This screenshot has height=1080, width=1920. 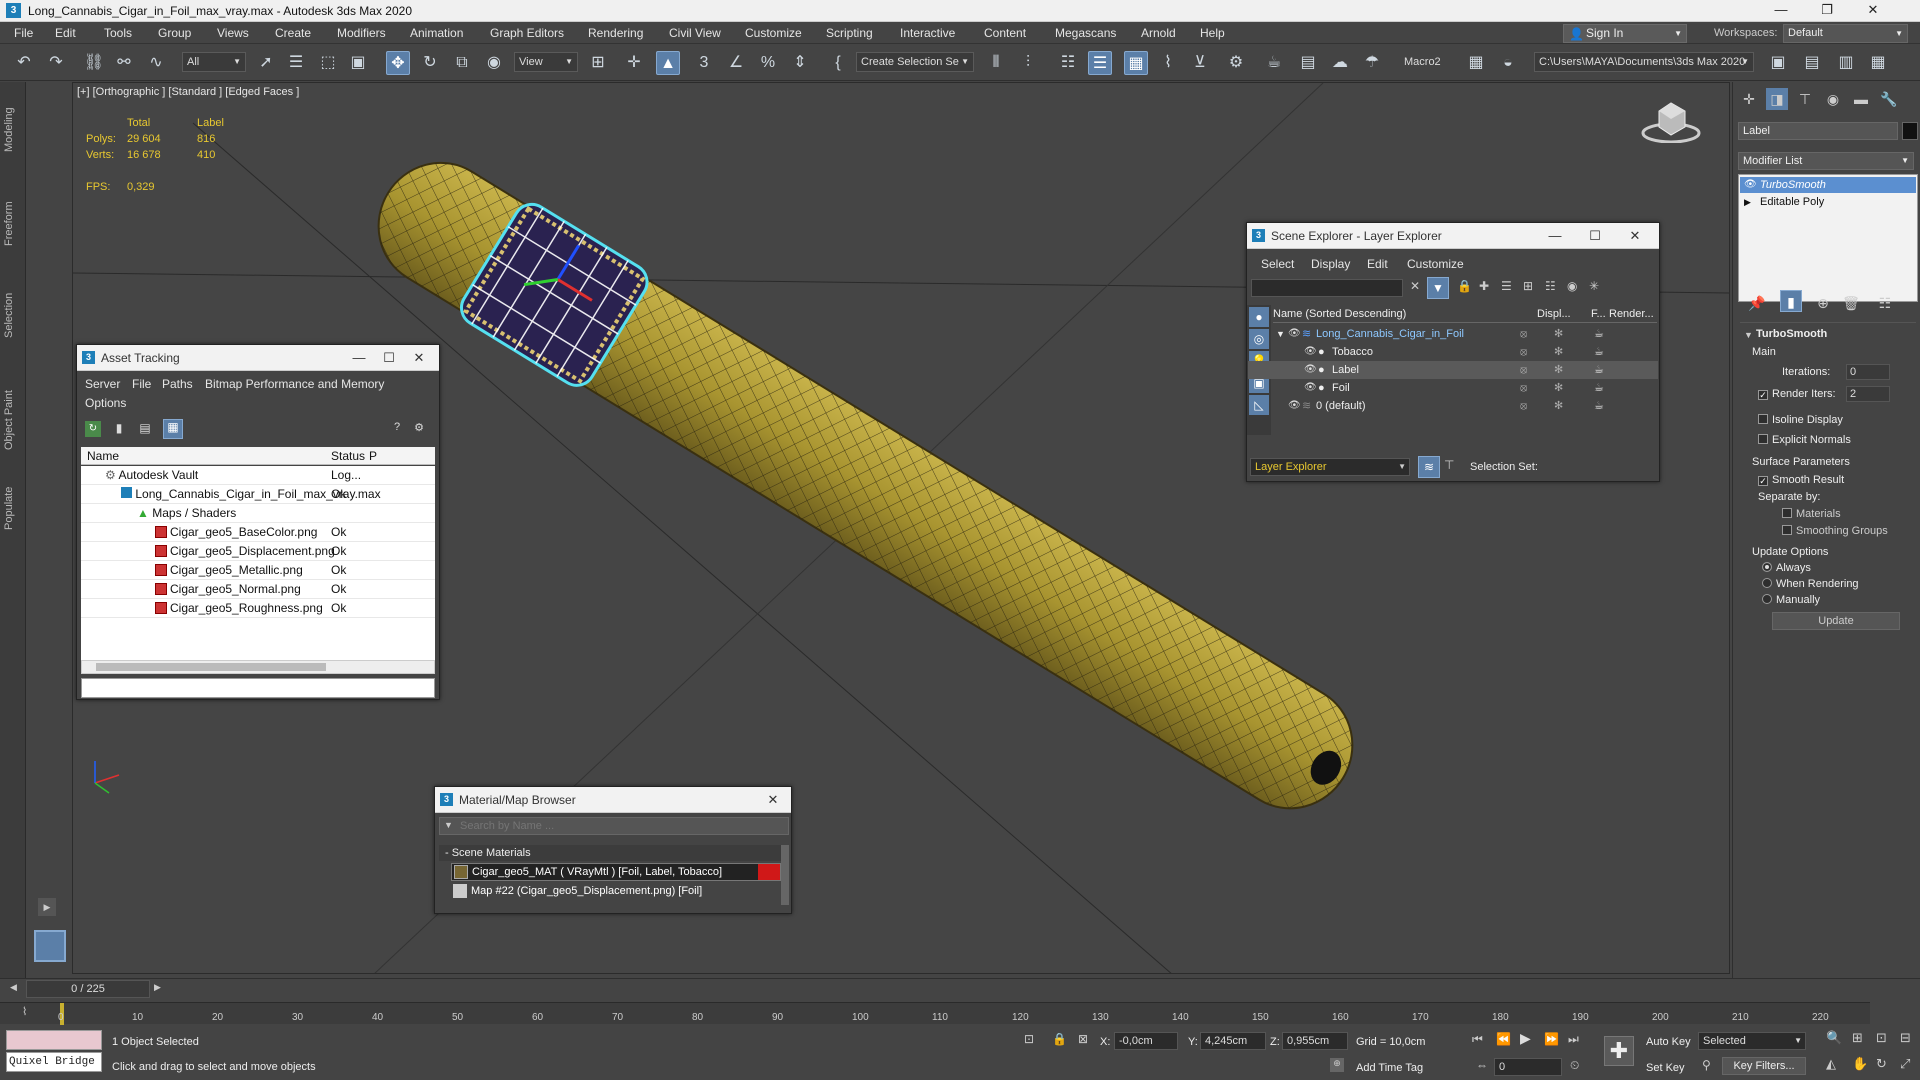 What do you see at coordinates (214, 62) in the screenshot?
I see `selection-filter-dropdown: All ▼` at bounding box center [214, 62].